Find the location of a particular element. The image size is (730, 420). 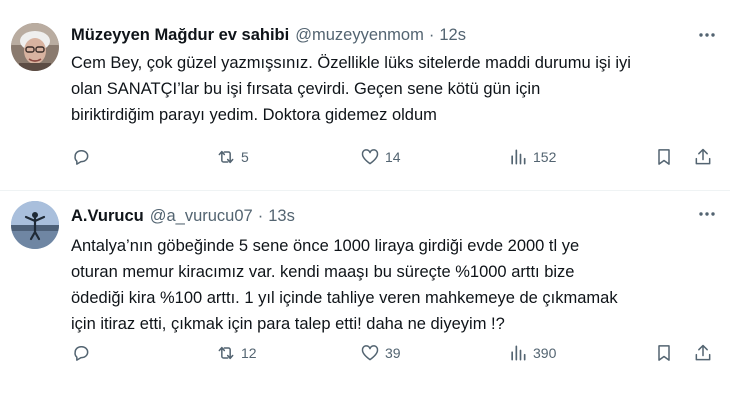

retweet-button: 12 is located at coordinates (236, 353).